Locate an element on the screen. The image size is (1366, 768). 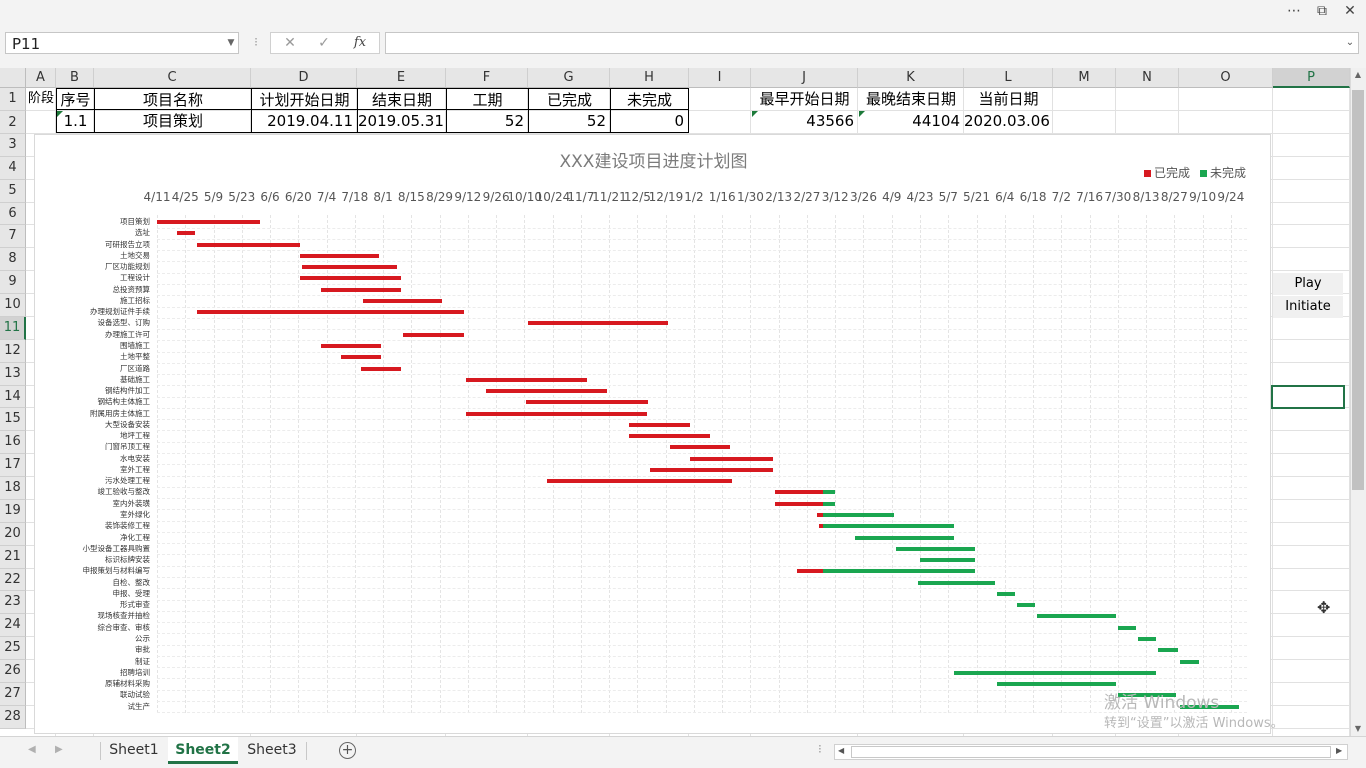
row-header-6: 6 is located at coordinates (13, 214).